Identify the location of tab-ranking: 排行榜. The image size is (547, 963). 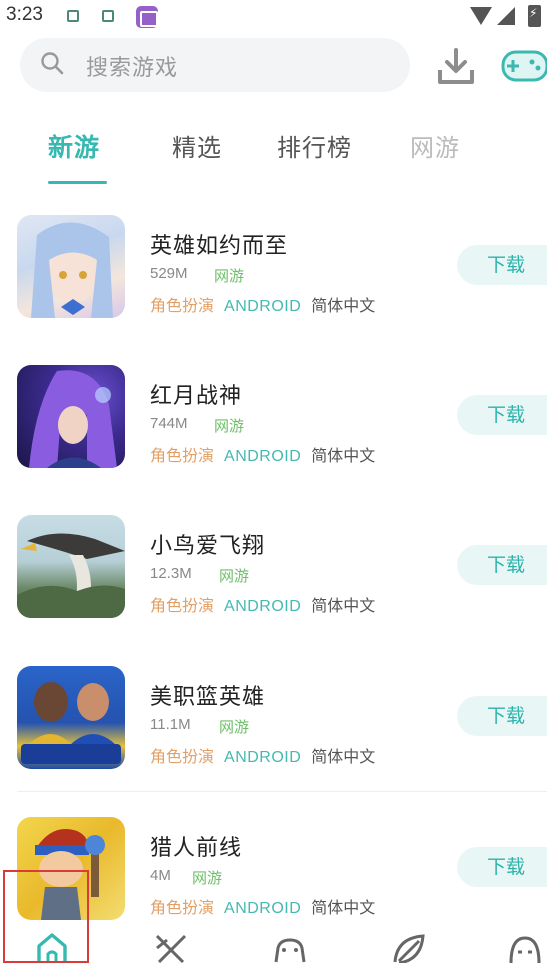
(314, 145).